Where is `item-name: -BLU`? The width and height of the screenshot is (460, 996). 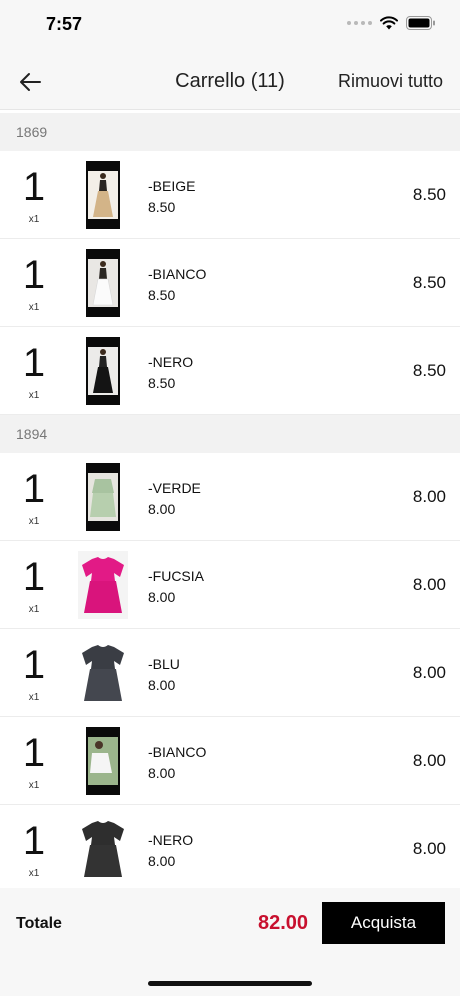
item-name: -BLU is located at coordinates (164, 664).